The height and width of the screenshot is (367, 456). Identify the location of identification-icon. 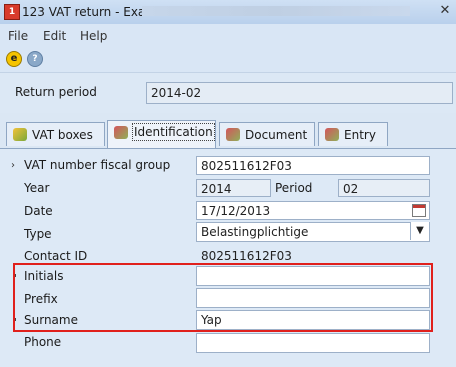
(121, 132).